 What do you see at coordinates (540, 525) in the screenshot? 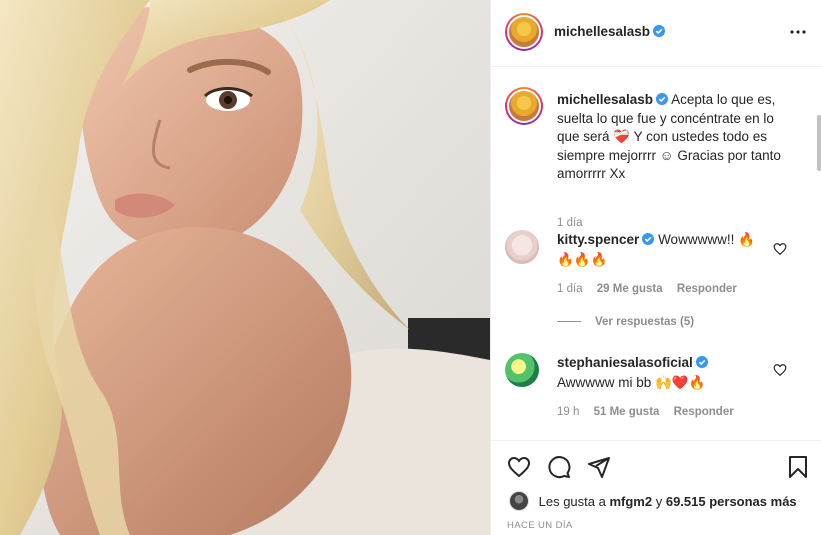
I see `post-timestamp: HACE UN DÍA` at bounding box center [540, 525].